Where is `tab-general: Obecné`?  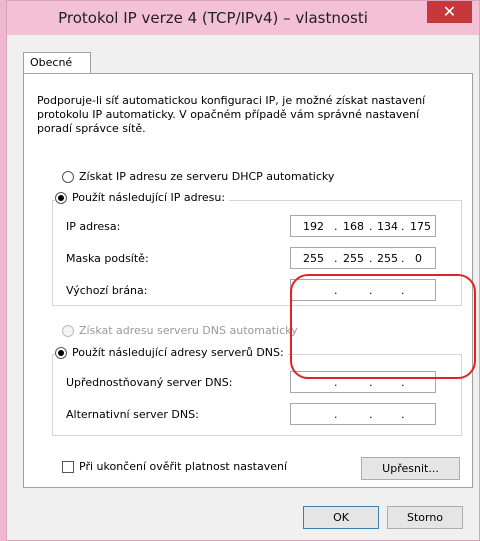 tab-general: Obecné is located at coordinates (57, 63).